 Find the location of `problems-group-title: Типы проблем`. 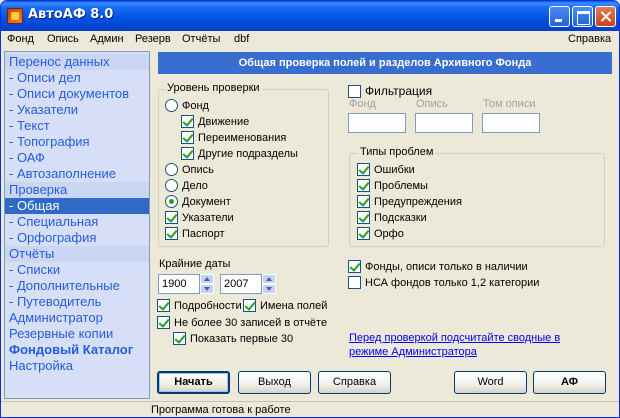

problems-group-title: Типы проблем is located at coordinates (397, 152).